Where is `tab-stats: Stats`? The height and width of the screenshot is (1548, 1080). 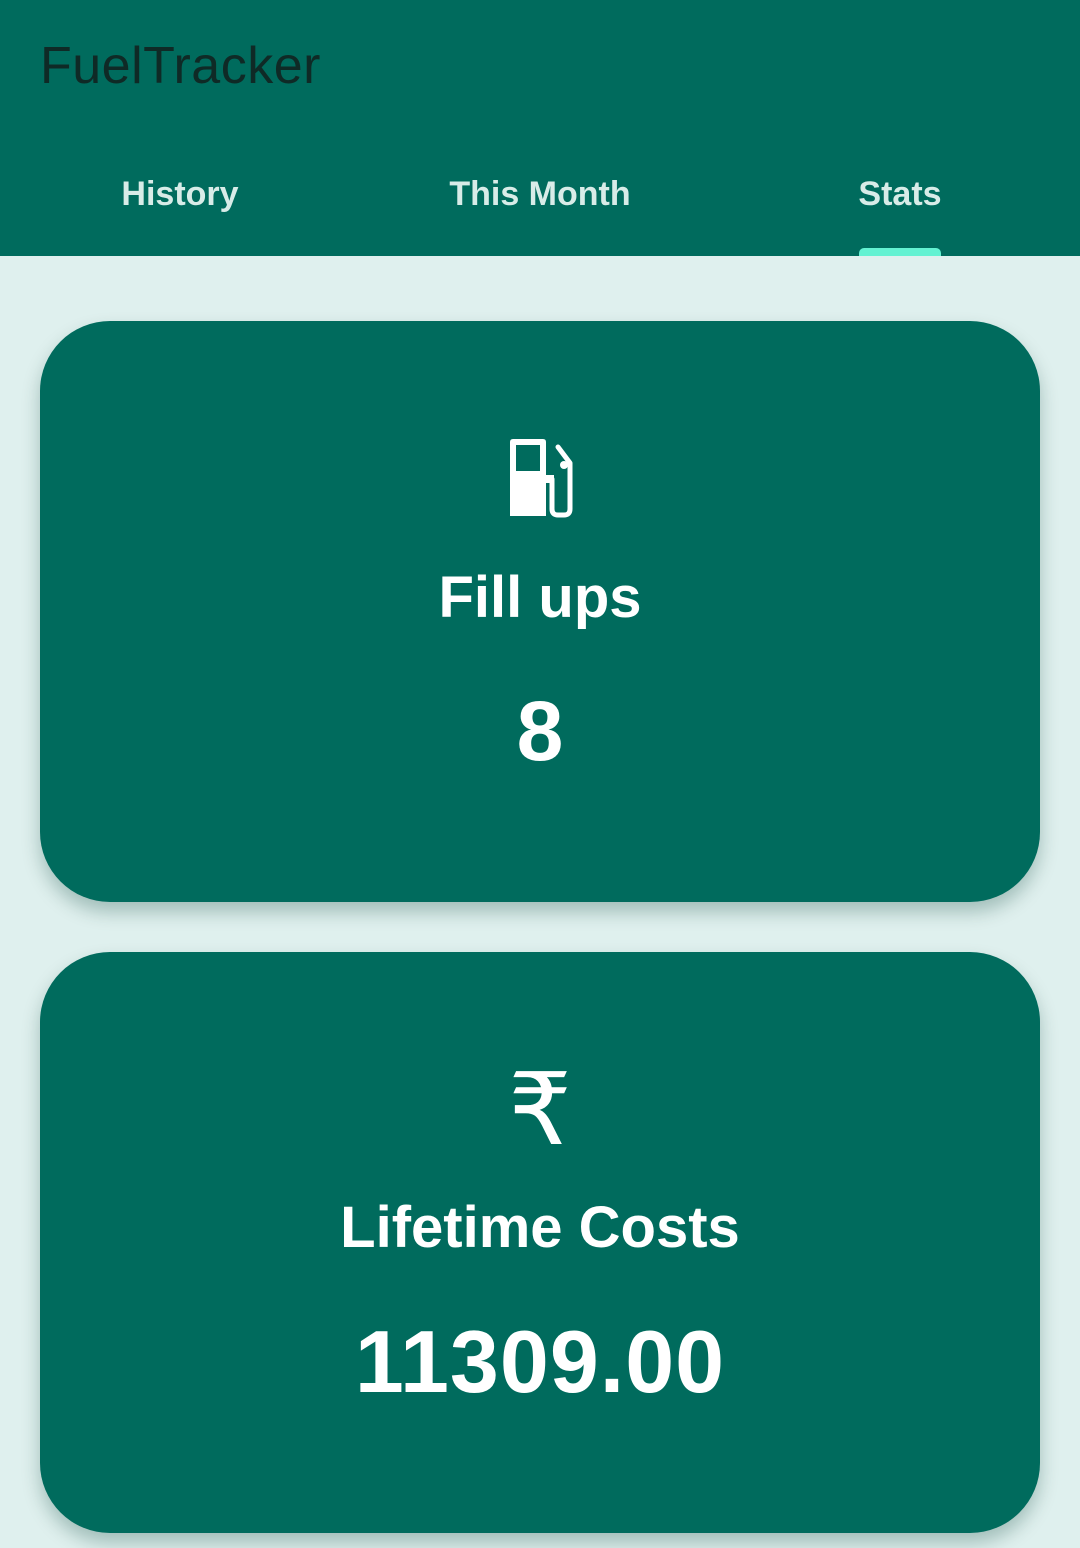
tab-stats: Stats is located at coordinates (900, 203).